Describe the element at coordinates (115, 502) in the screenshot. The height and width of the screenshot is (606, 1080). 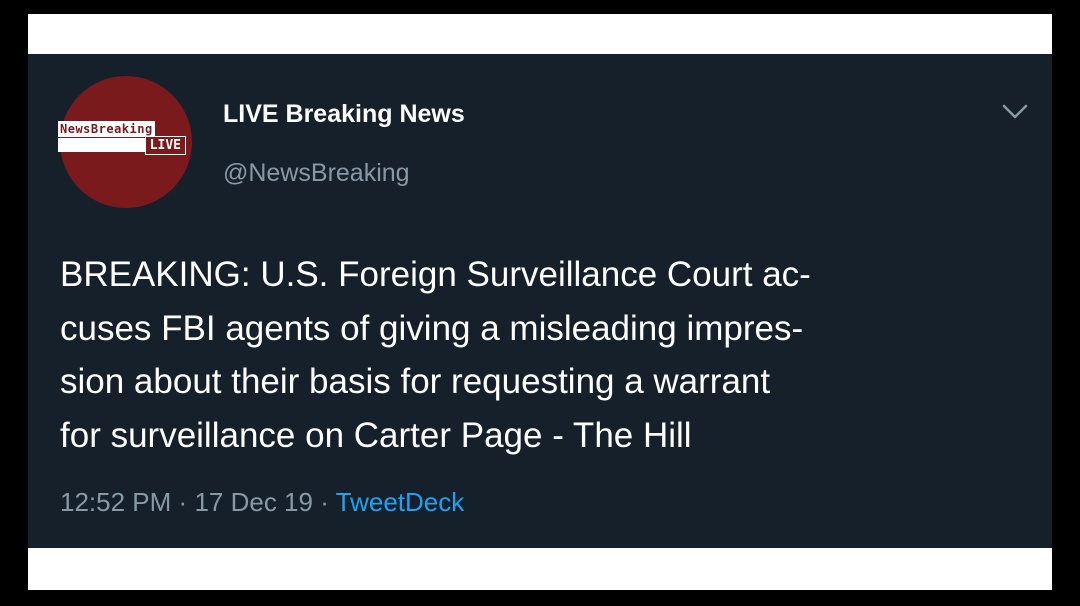
I see `tweet-time: 12:52 PM` at that location.